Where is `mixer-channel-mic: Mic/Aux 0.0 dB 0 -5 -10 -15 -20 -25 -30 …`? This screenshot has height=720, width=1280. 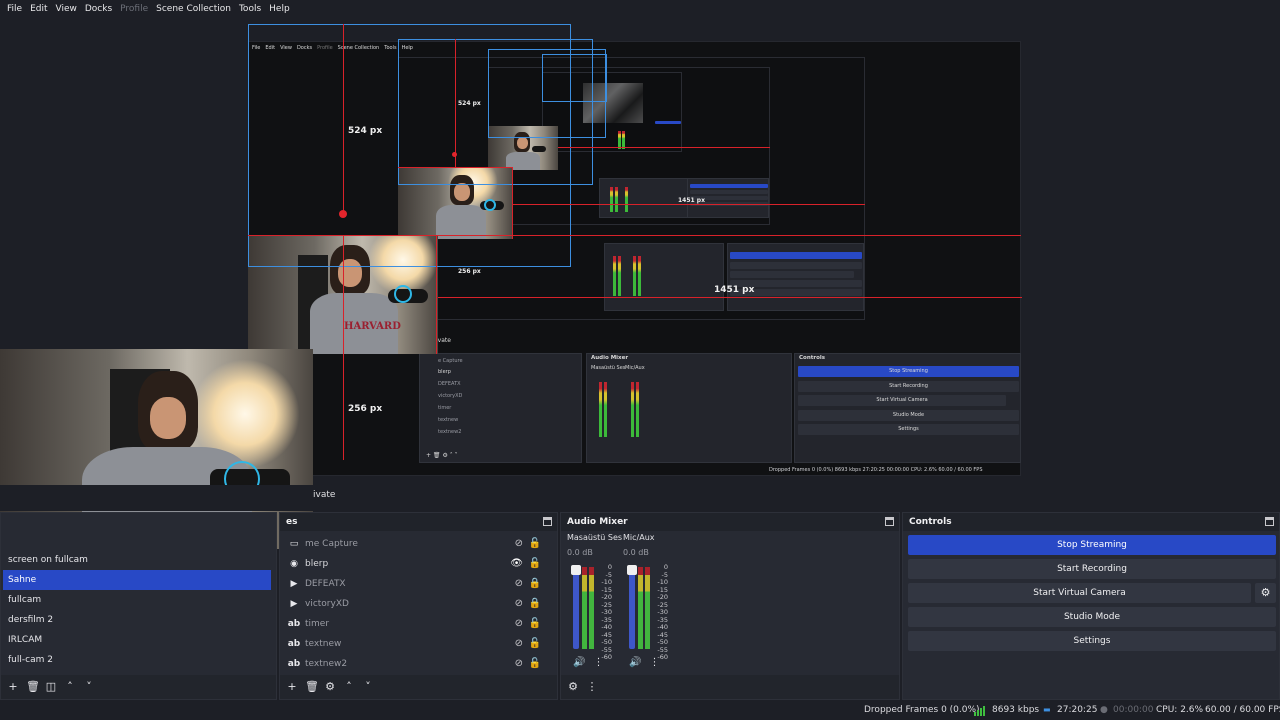
mixer-channel-mic: Mic/Aux 0.0 dB 0 -5 -10 -15 -20 -25 -30 … is located at coordinates (651, 600).